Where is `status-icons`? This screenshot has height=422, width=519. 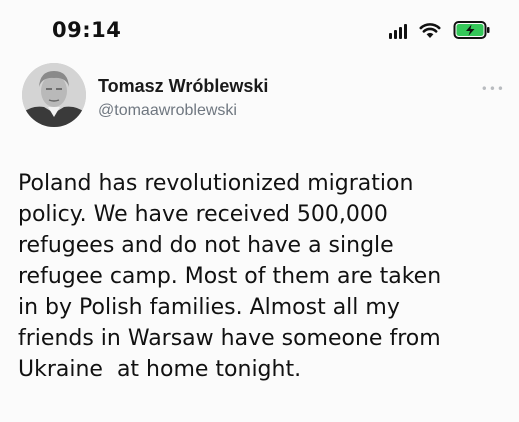
status-icons is located at coordinates (440, 30).